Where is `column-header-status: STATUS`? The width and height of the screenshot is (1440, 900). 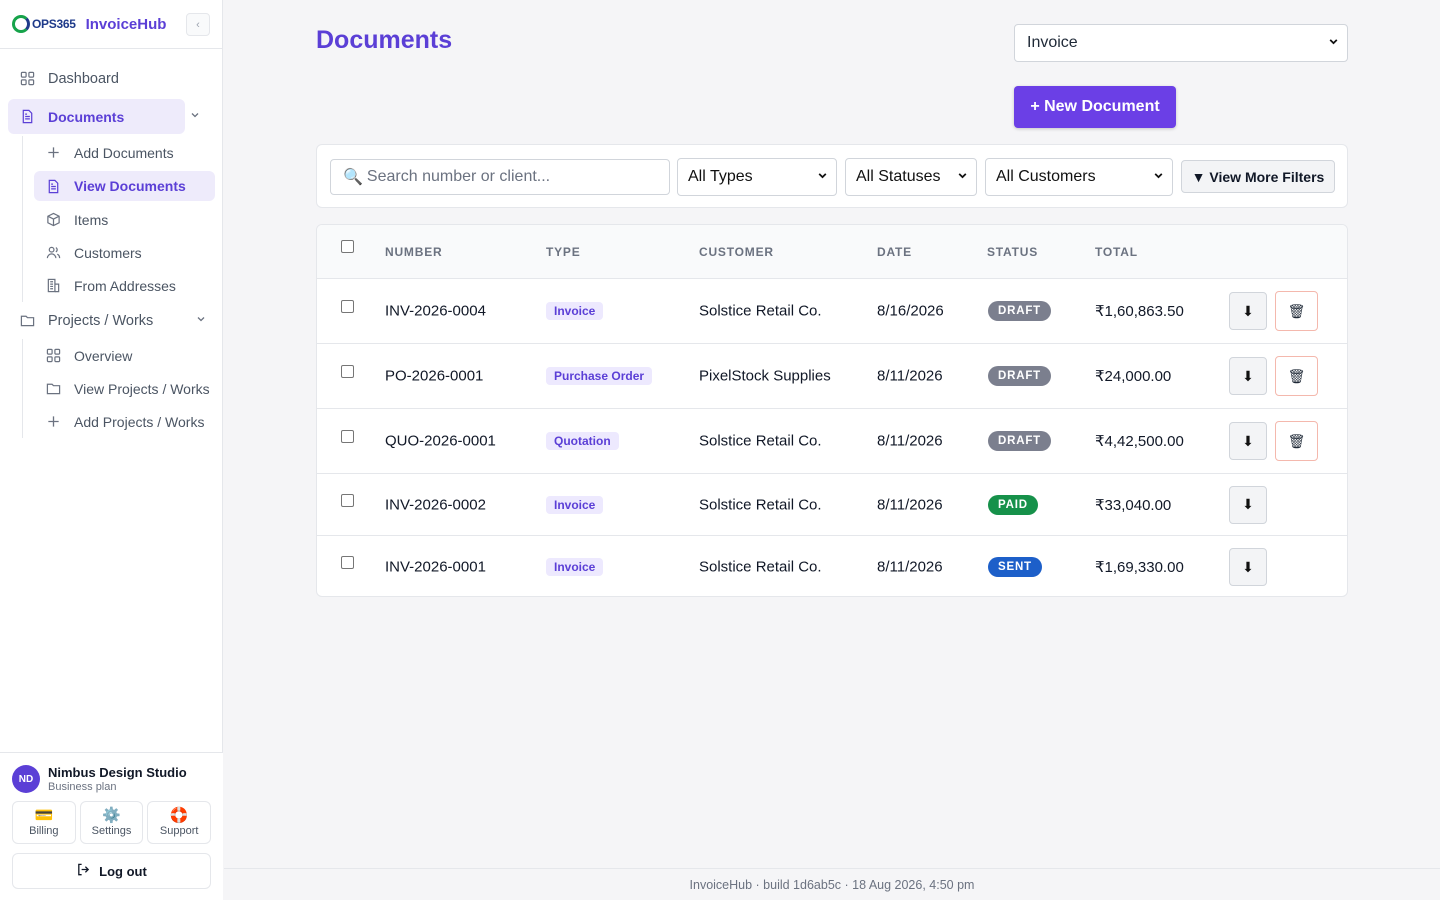 column-header-status: STATUS is located at coordinates (1012, 252).